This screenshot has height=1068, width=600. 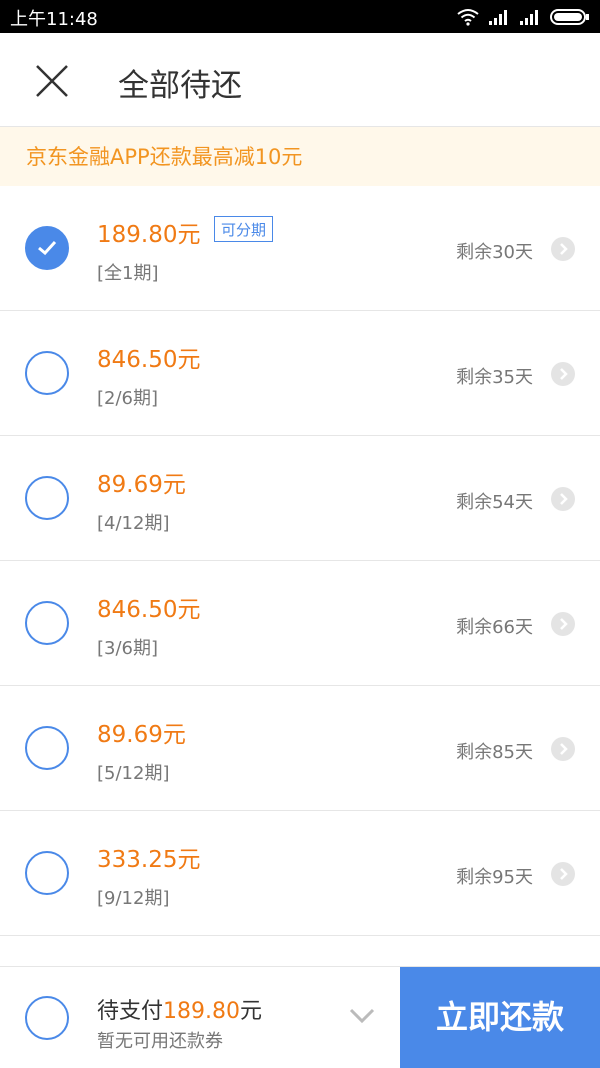 I want to click on installment-badge: 可分期, so click(x=244, y=229).